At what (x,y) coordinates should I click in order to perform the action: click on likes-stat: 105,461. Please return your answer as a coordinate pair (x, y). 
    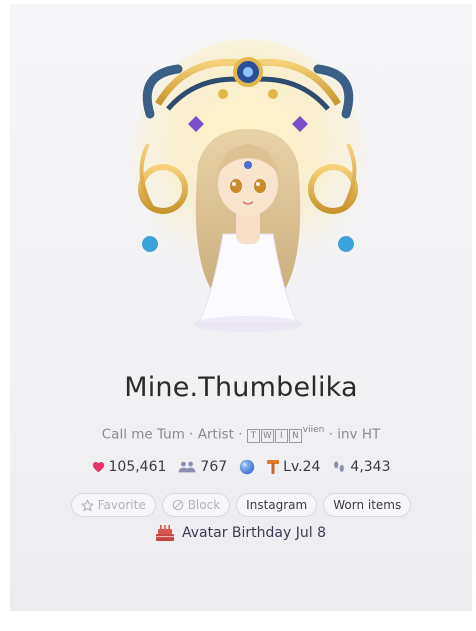
    Looking at the image, I should click on (129, 467).